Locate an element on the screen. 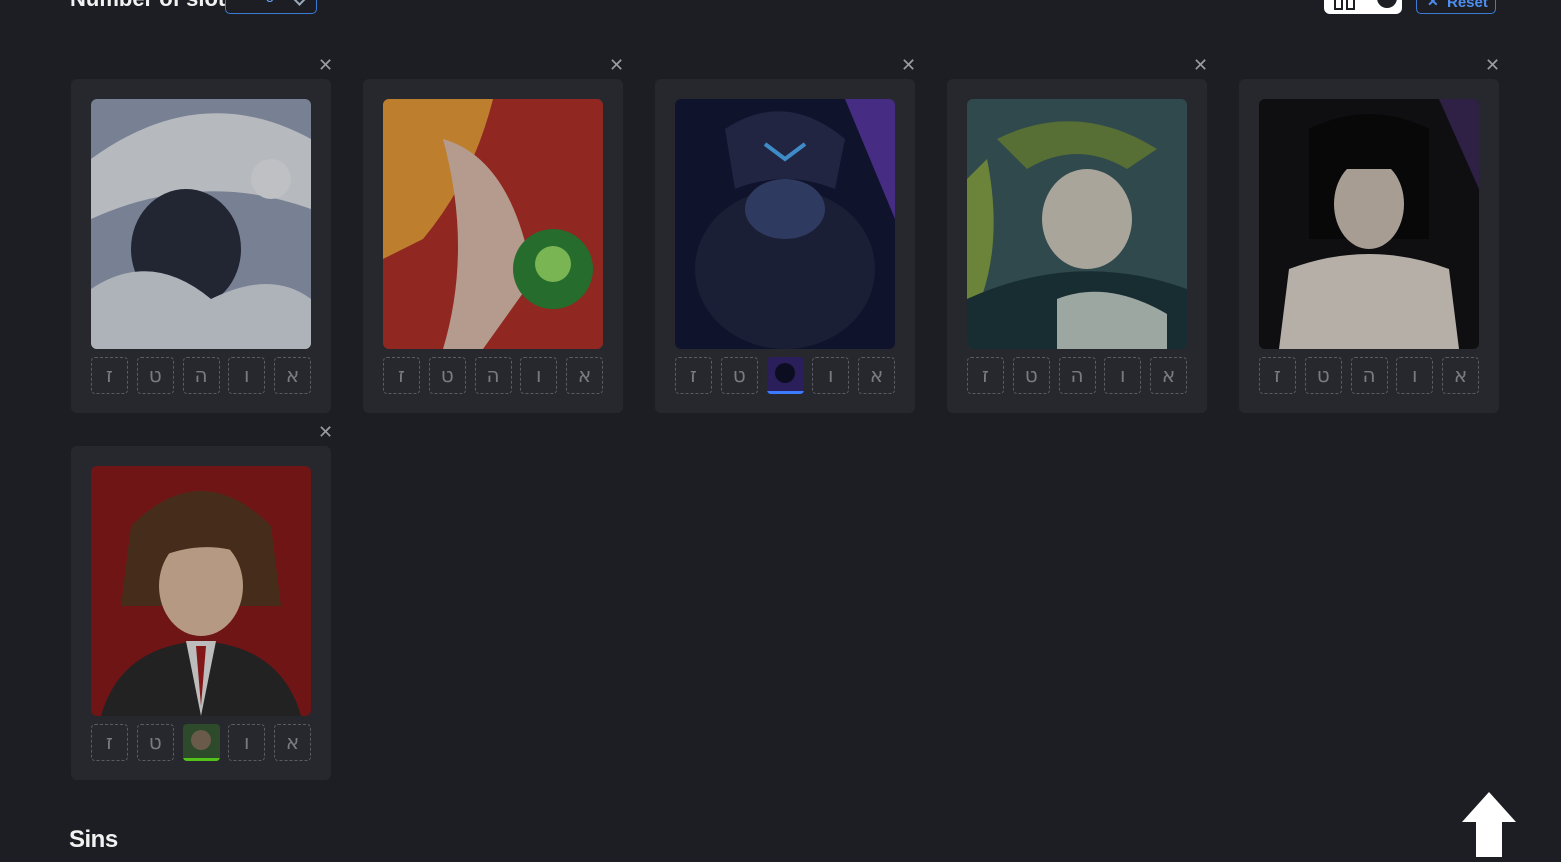 The height and width of the screenshot is (862, 1561). toggle-knob is located at coordinates (1387, 4).